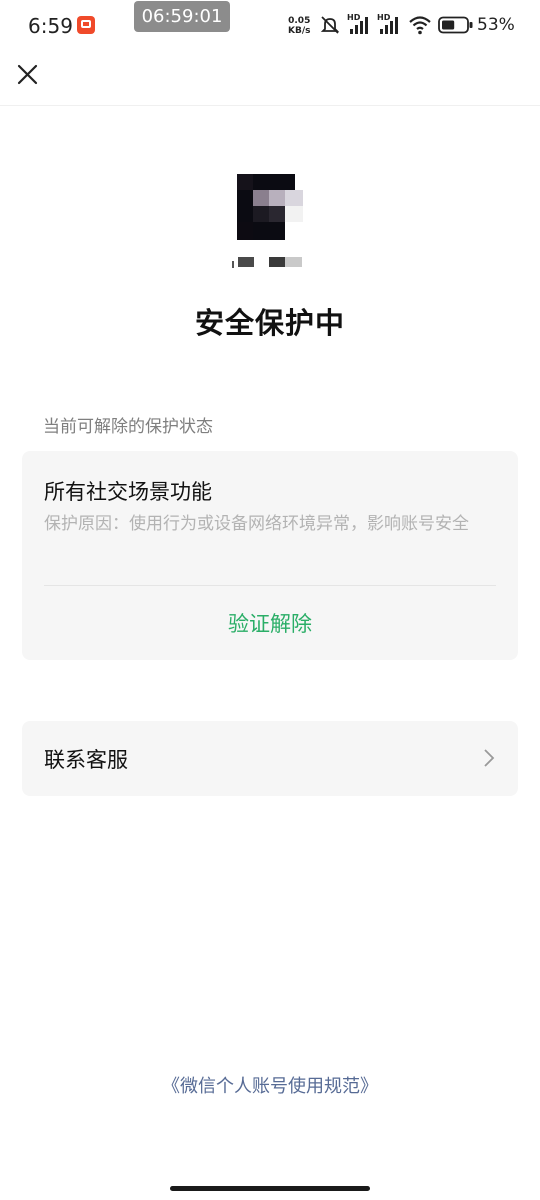 Image resolution: width=540 pixels, height=1200 pixels. Describe the element at coordinates (299, 31) in the screenshot. I see `network-speed-unit: KB/s` at that location.